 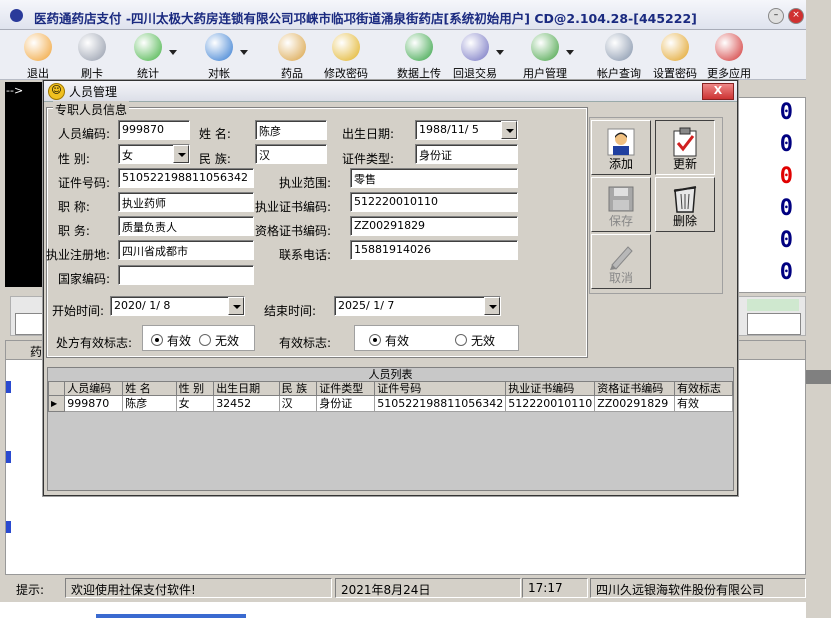 What do you see at coordinates (36, 352) in the screenshot?
I see `drug-column-header: 药` at bounding box center [36, 352].